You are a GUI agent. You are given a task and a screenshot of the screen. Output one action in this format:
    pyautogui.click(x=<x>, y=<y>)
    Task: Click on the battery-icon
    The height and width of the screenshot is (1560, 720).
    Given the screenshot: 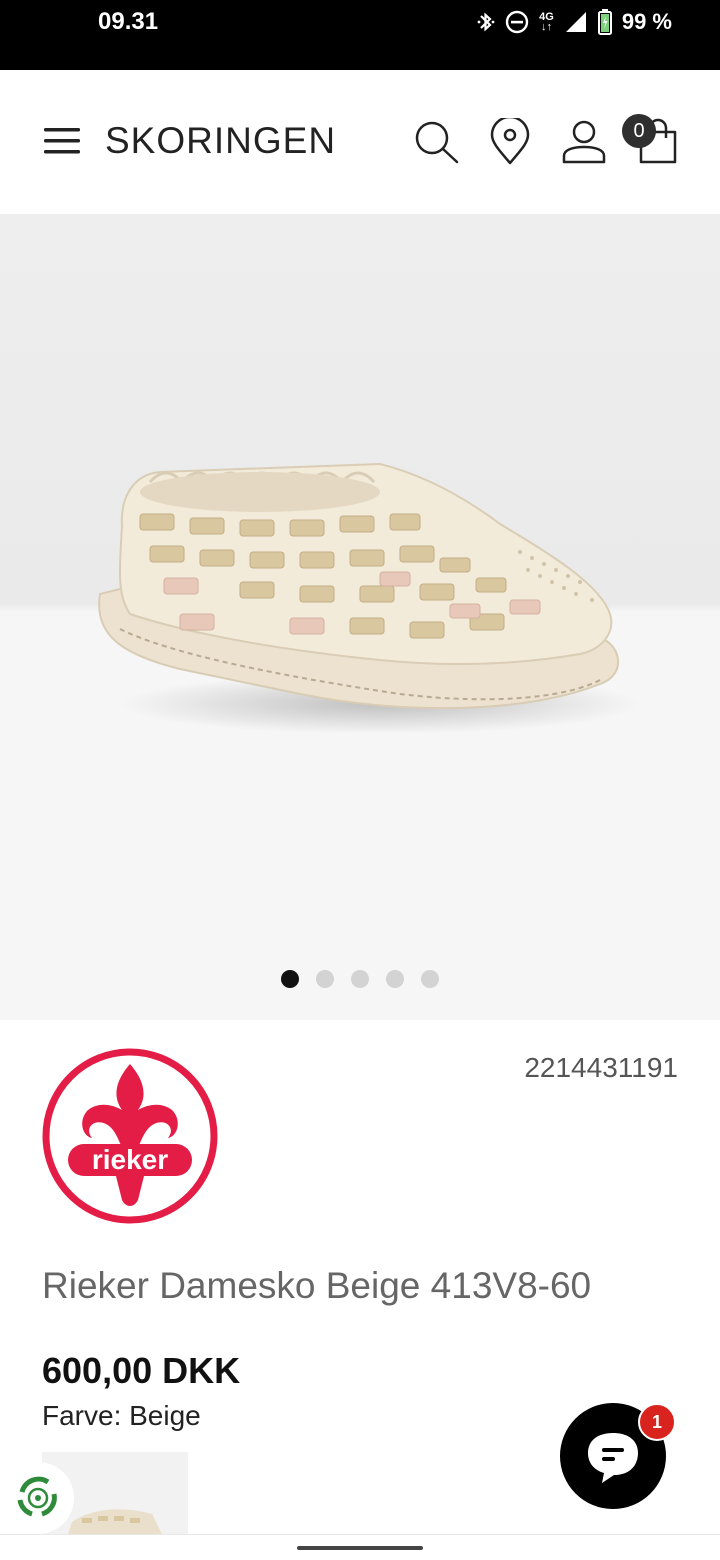 What is the action you would take?
    pyautogui.click(x=604, y=22)
    